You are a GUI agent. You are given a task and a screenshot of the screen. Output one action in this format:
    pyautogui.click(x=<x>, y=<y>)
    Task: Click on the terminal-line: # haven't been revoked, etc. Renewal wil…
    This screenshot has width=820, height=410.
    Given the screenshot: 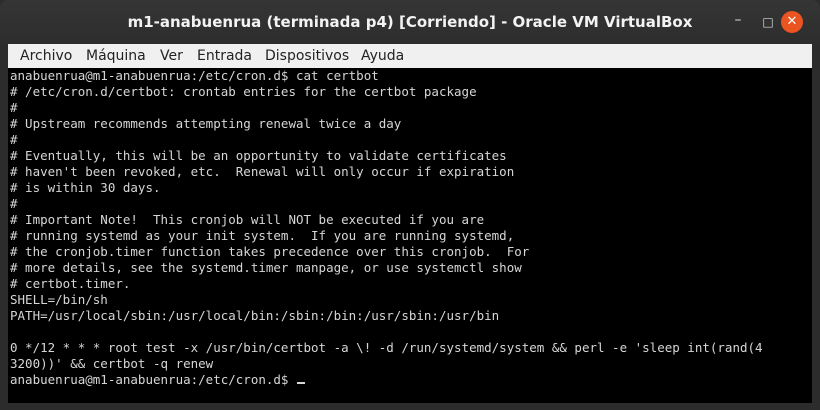 What is the action you would take?
    pyautogui.click(x=262, y=171)
    